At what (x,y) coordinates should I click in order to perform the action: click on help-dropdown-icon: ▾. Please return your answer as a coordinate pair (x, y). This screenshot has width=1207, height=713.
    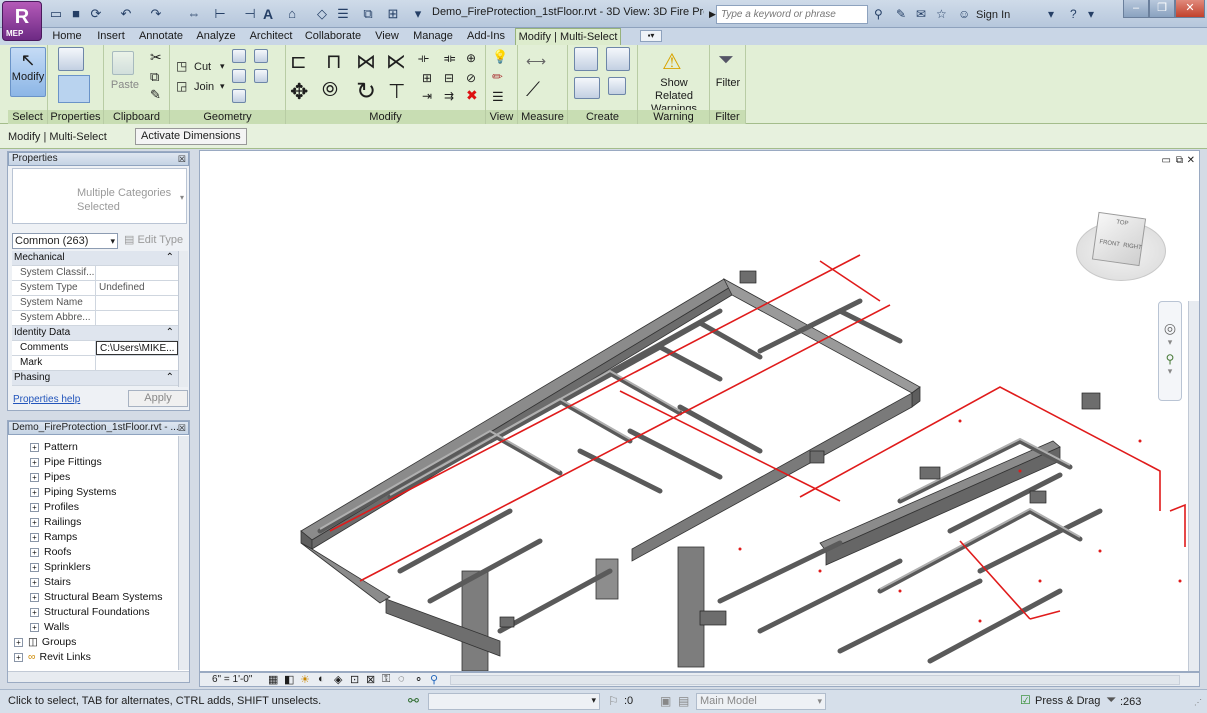
    Looking at the image, I should click on (1091, 14).